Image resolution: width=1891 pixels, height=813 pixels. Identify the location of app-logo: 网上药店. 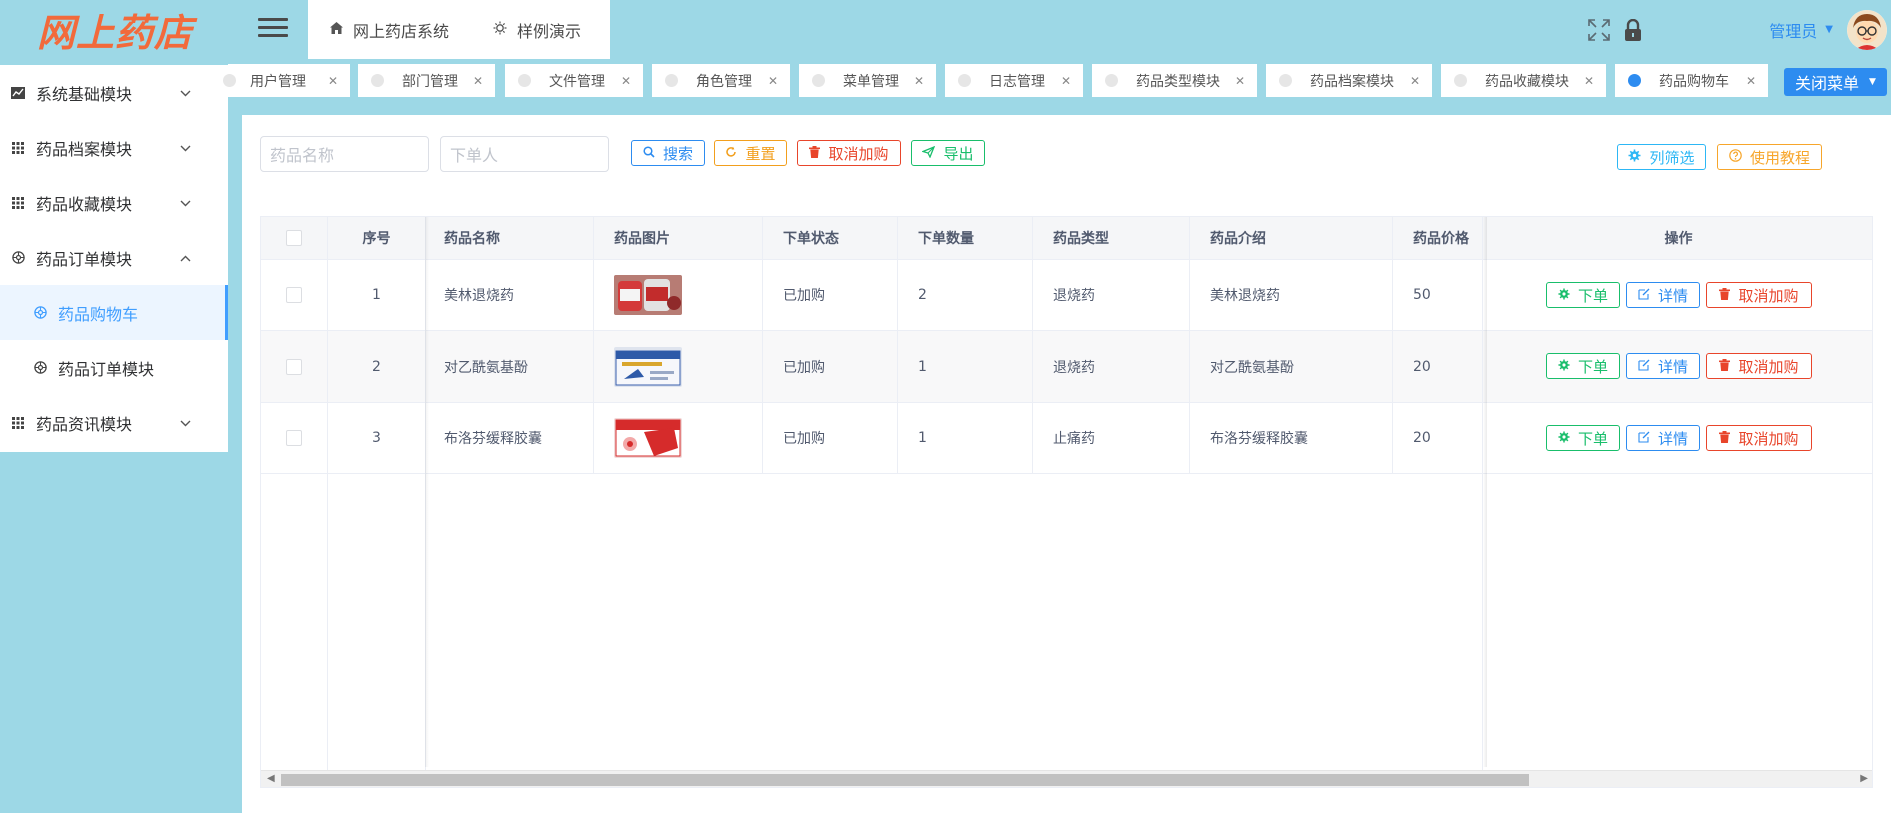
(115, 29).